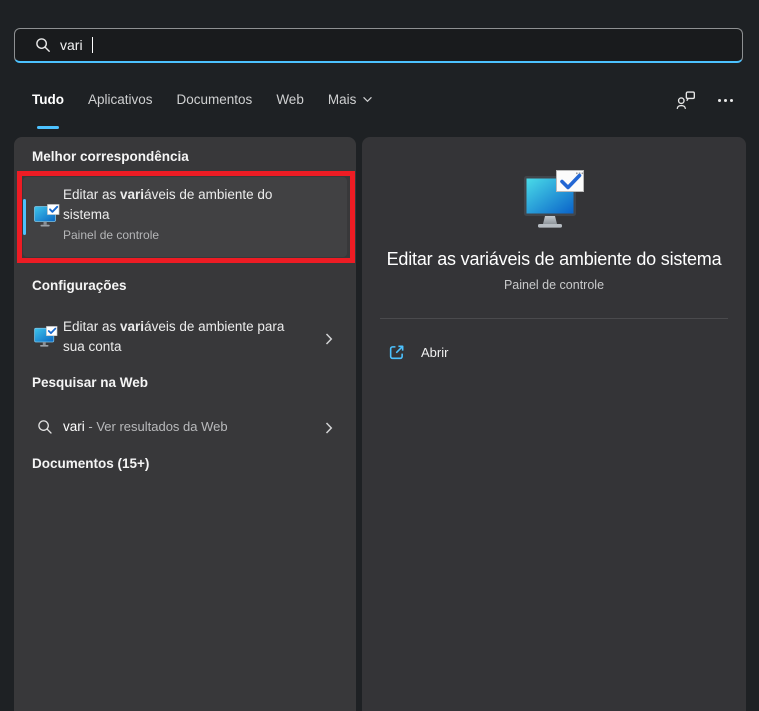 The image size is (759, 711). I want to click on open-external-icon, so click(396, 352).